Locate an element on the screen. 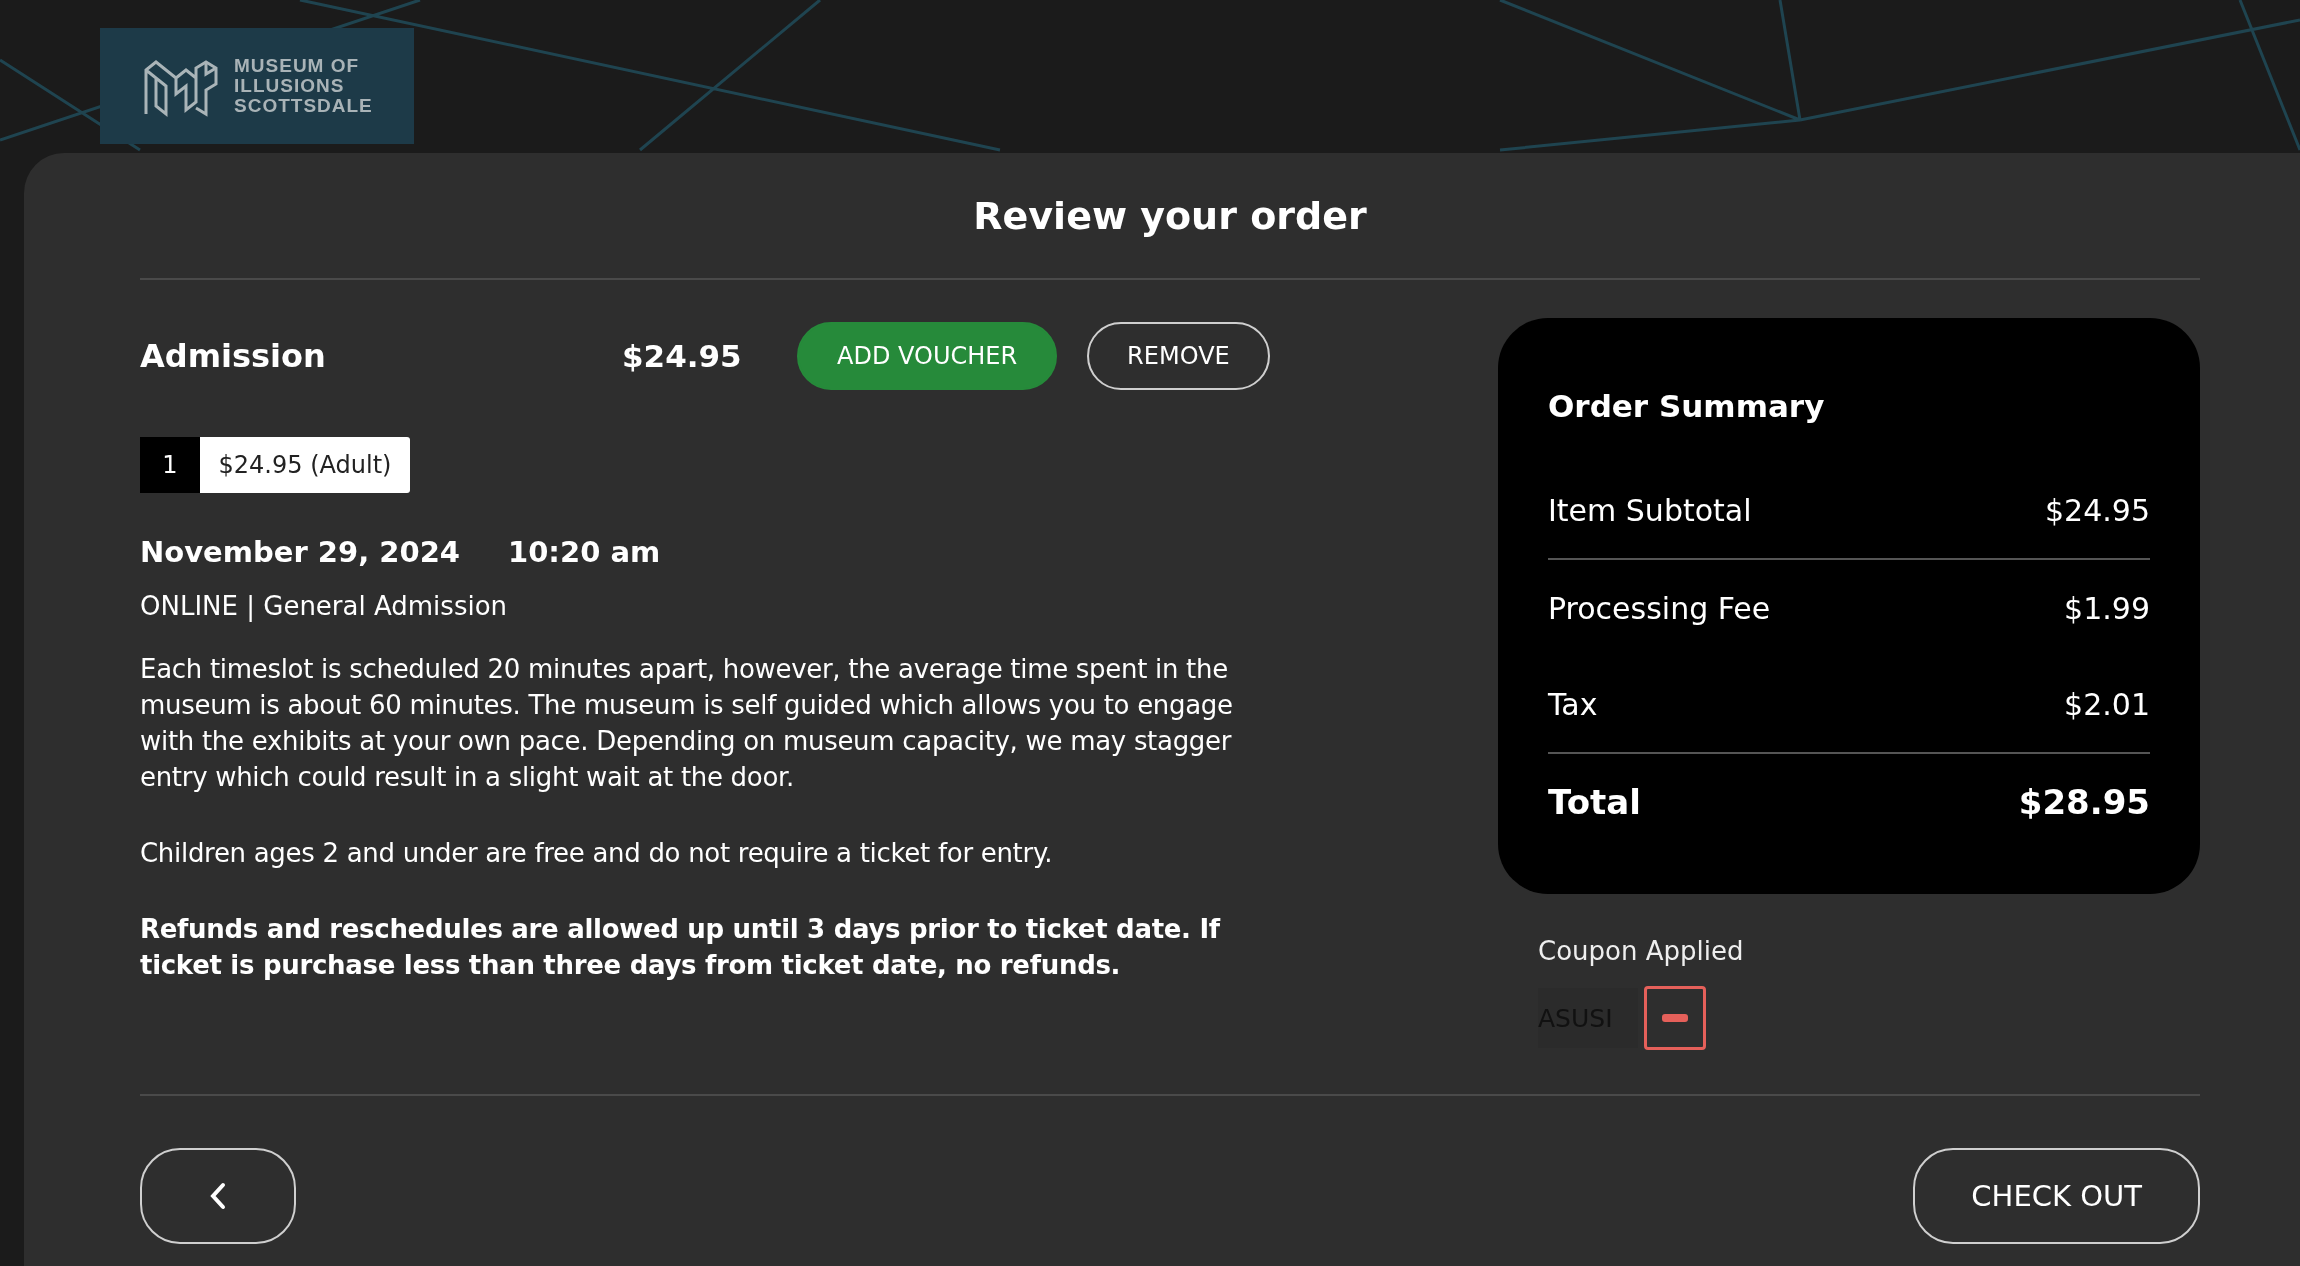 The image size is (2300, 1266). summary-value: $24.95 is located at coordinates (2097, 510).